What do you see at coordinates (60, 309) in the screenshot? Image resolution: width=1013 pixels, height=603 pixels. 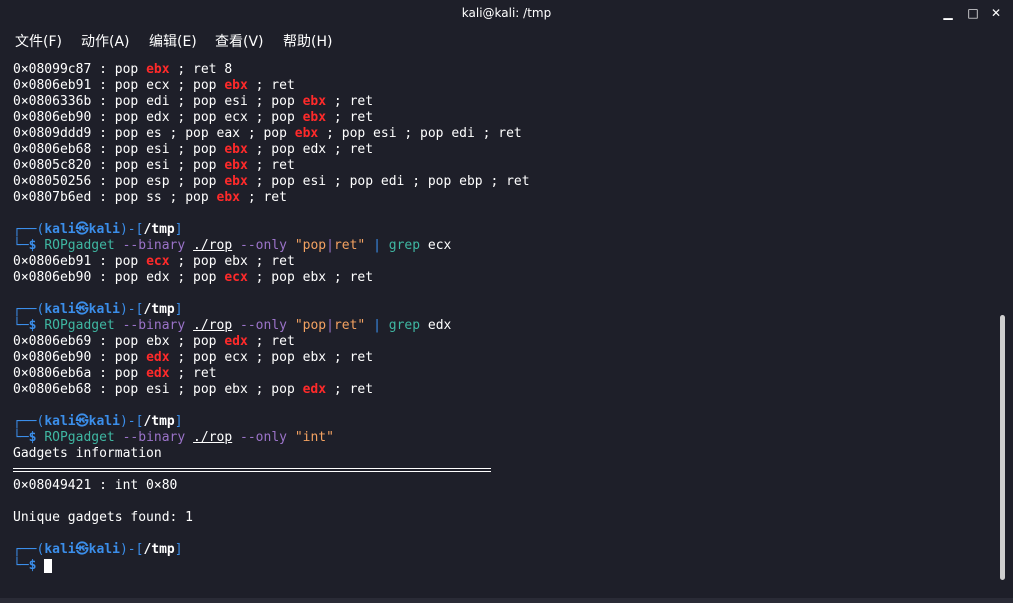 I see `prompt-user: kali` at bounding box center [60, 309].